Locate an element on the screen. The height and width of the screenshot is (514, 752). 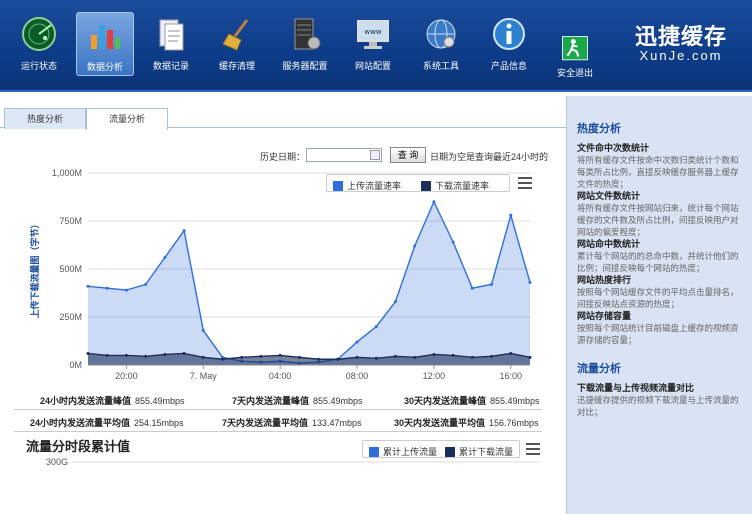
radar-icon is located at coordinates (39, 34).